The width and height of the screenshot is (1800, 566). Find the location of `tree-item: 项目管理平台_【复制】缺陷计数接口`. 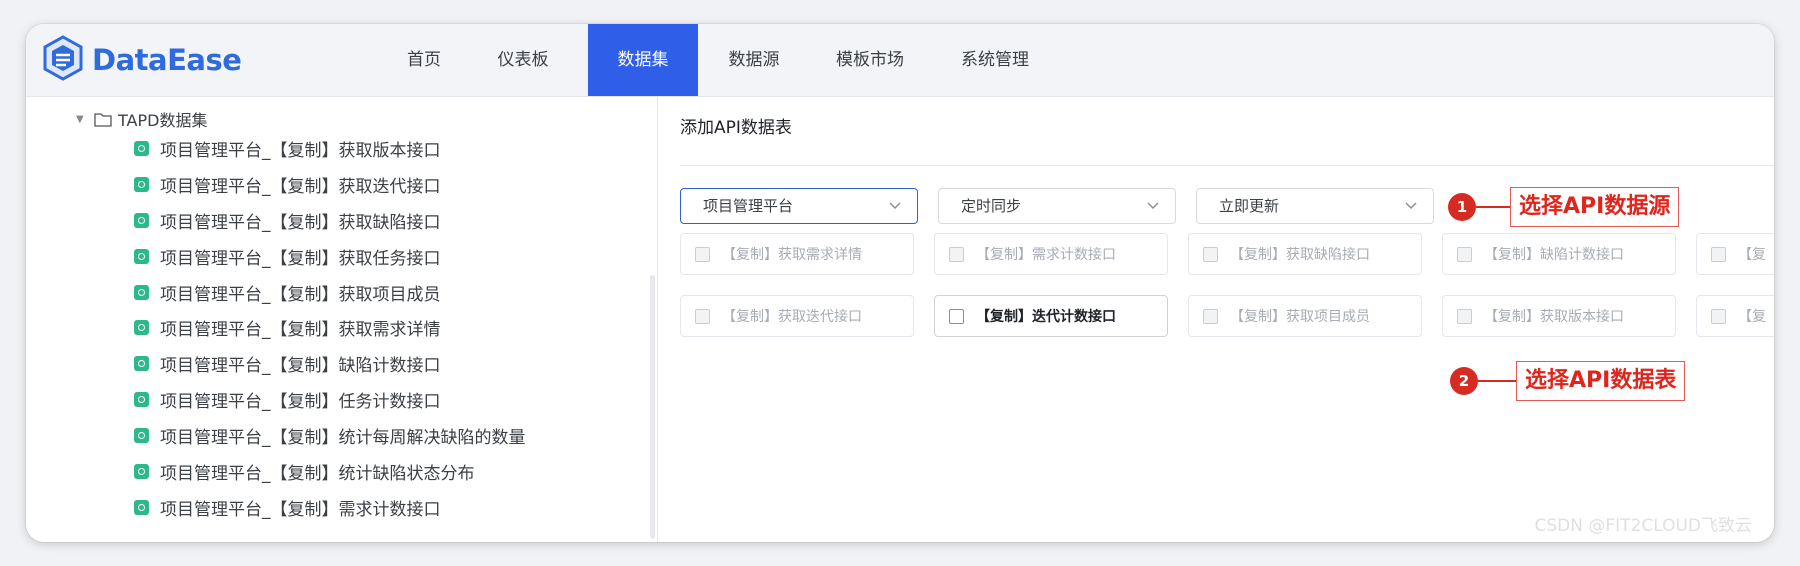

tree-item: 项目管理平台_【复制】缺陷计数接口 is located at coordinates (287, 363).